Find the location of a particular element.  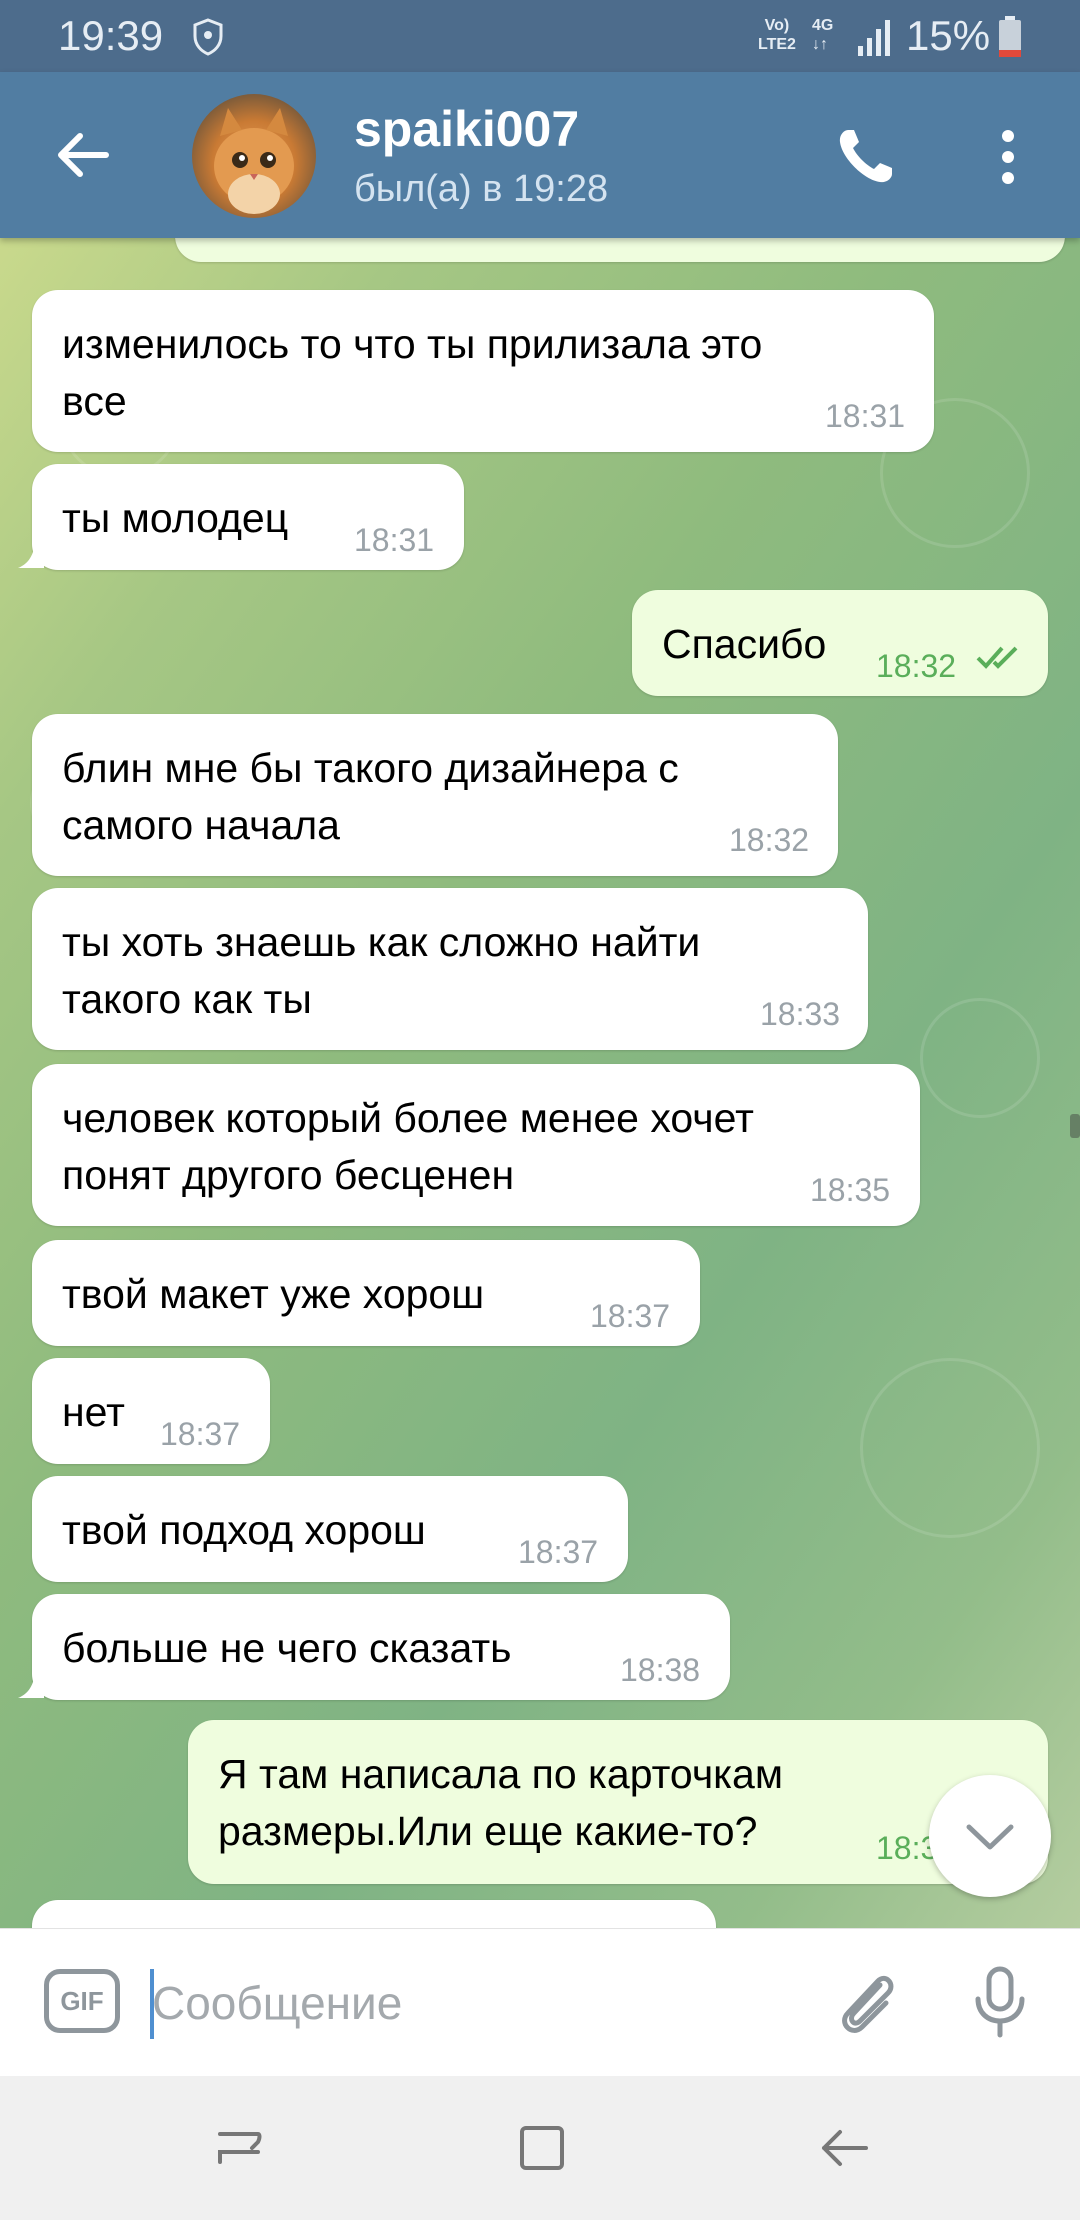

status-bar: 19:39 Vo) LTE2 4G ↓↑ 15% is located at coordinates (540, 36).